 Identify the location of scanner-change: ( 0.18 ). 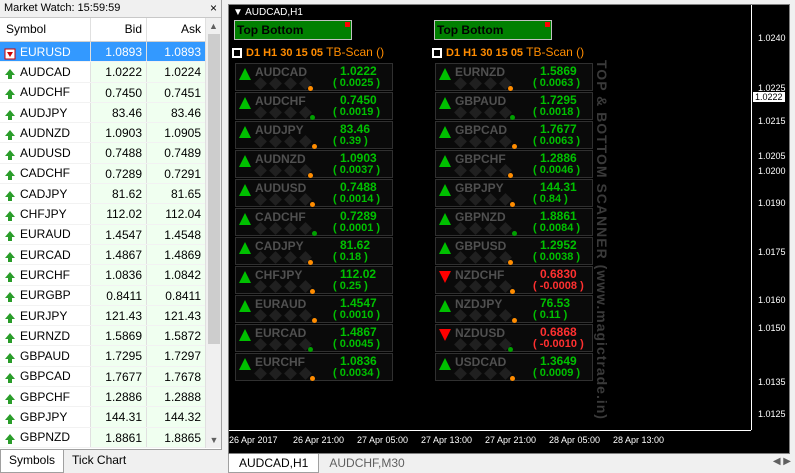
(350, 257).